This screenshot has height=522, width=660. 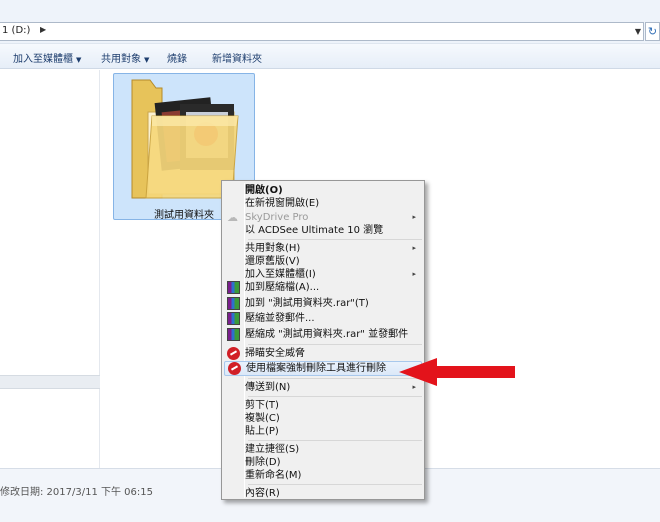 What do you see at coordinates (323, 230) in the screenshot?
I see `menu-item-acdsee: 以 ACDSee Ultimate 10 瀏覽` at bounding box center [323, 230].